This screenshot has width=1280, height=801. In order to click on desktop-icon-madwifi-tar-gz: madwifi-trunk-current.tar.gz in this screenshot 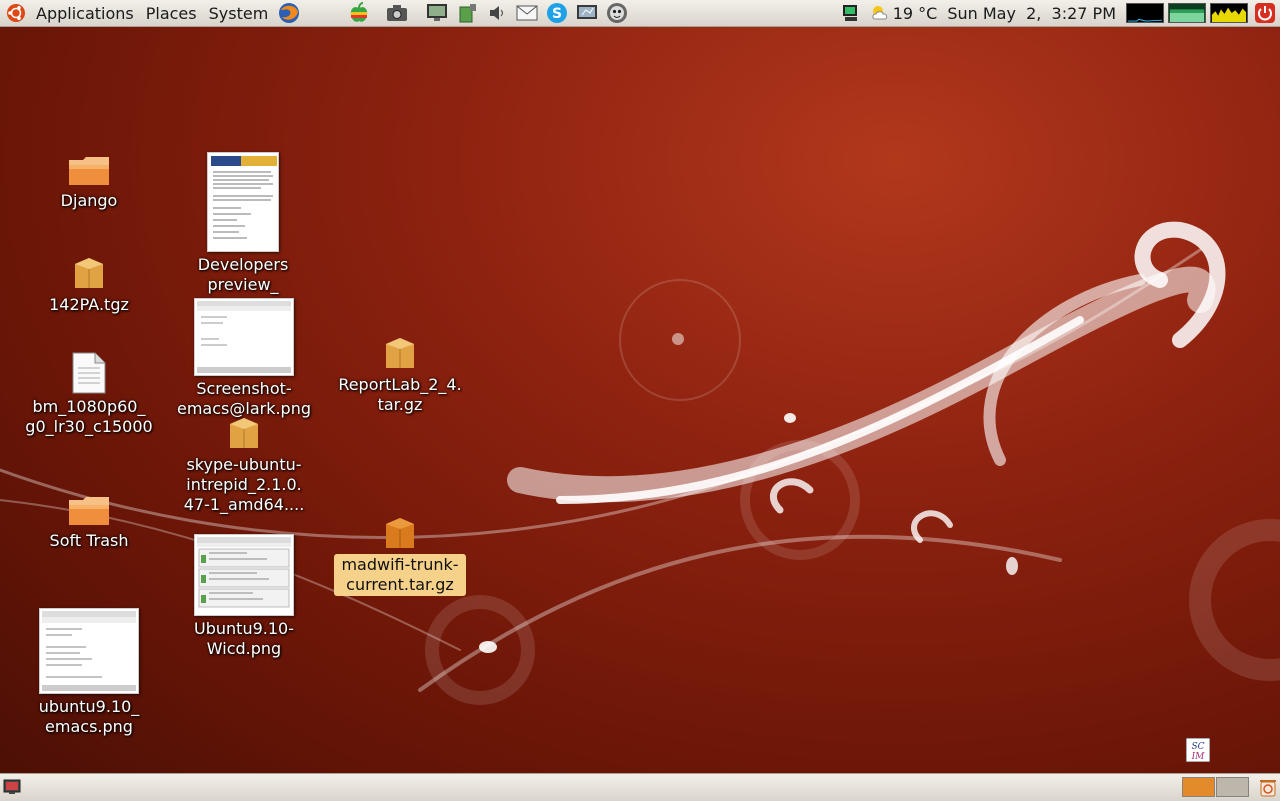, I will do `click(400, 555)`.